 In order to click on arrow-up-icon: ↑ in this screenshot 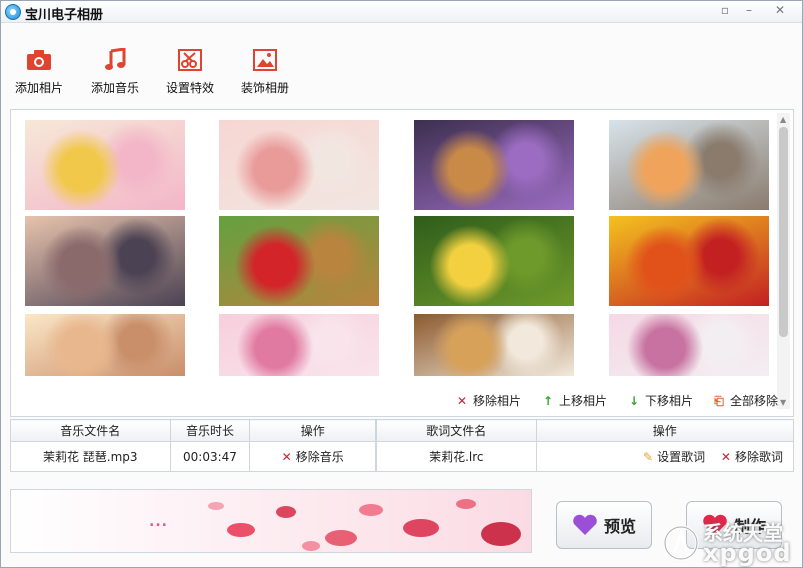, I will do `click(548, 401)`.